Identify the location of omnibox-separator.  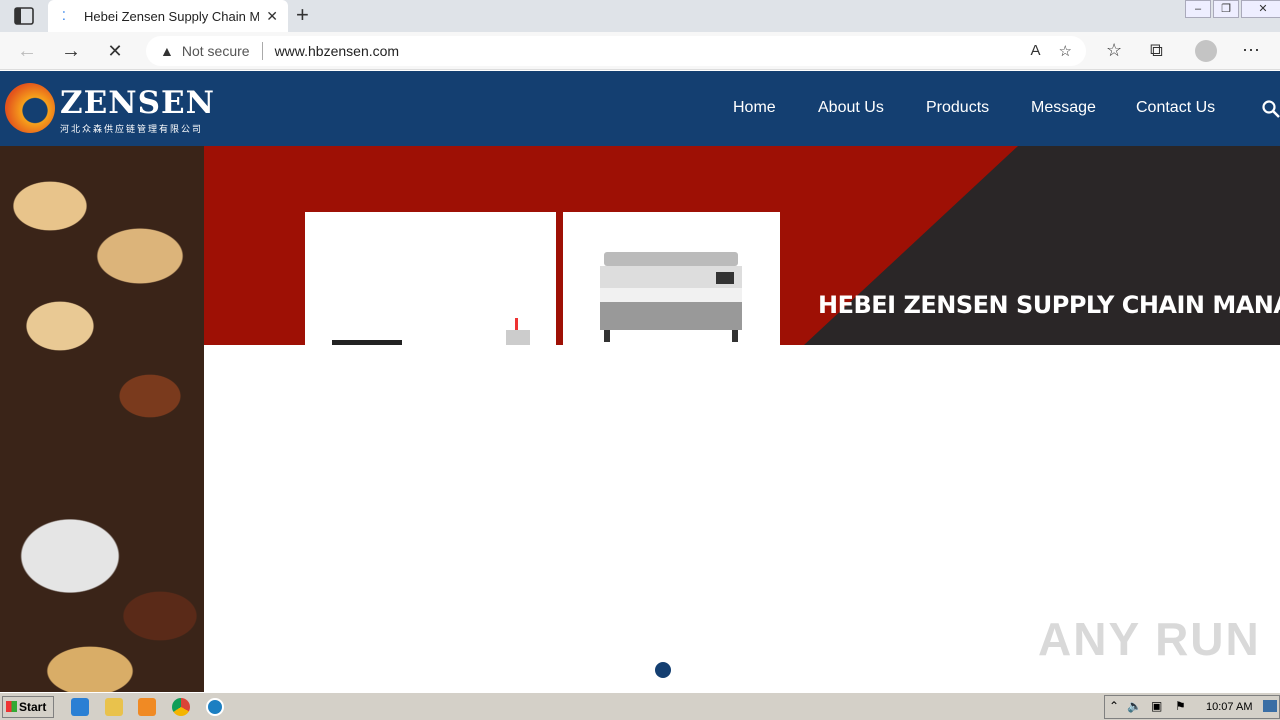
(262, 51).